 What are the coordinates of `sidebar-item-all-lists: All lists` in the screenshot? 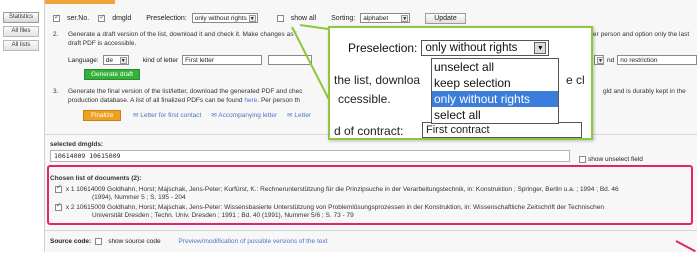 It's located at (21, 45).